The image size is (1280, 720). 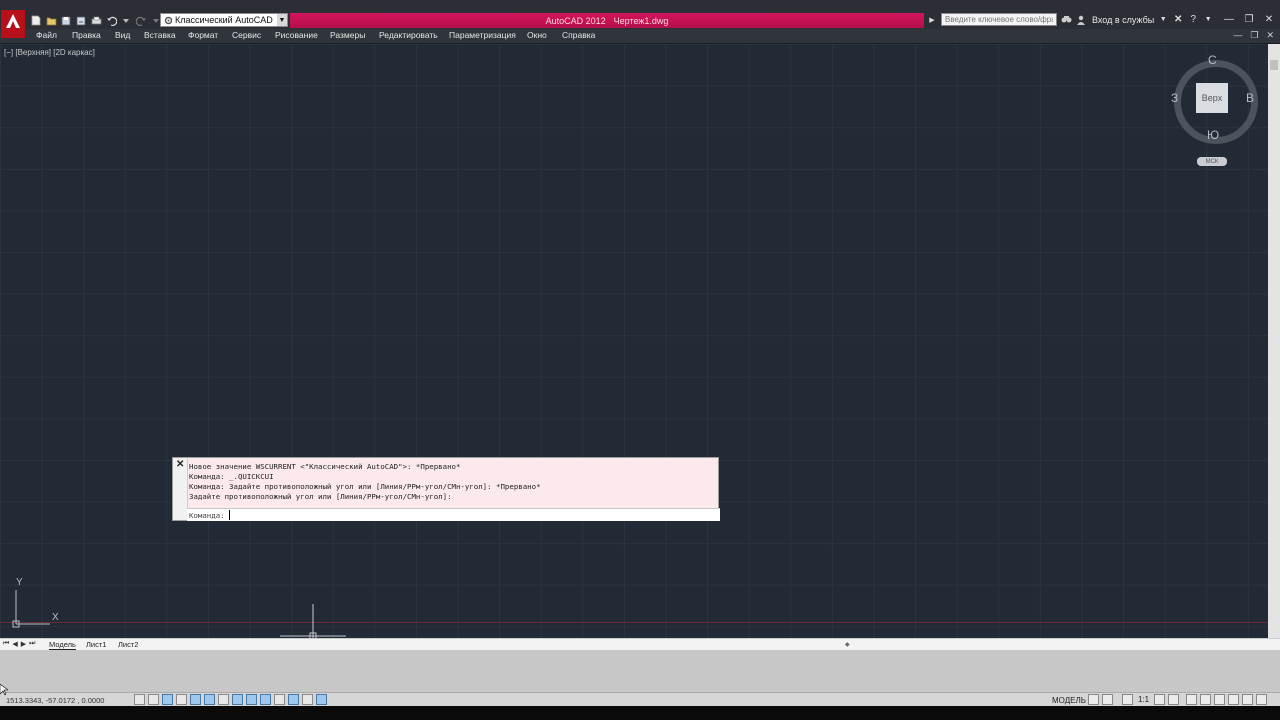 I want to click on user-icon, so click(x=1081, y=20).